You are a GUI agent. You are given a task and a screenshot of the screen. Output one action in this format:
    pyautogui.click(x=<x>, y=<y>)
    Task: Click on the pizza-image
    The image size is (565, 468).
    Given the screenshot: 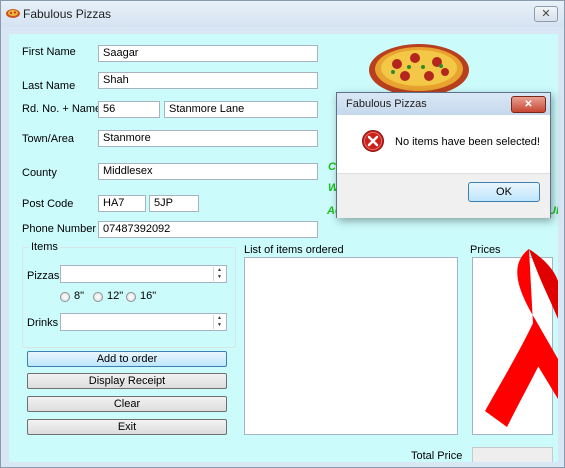 What is the action you would take?
    pyautogui.click(x=419, y=70)
    